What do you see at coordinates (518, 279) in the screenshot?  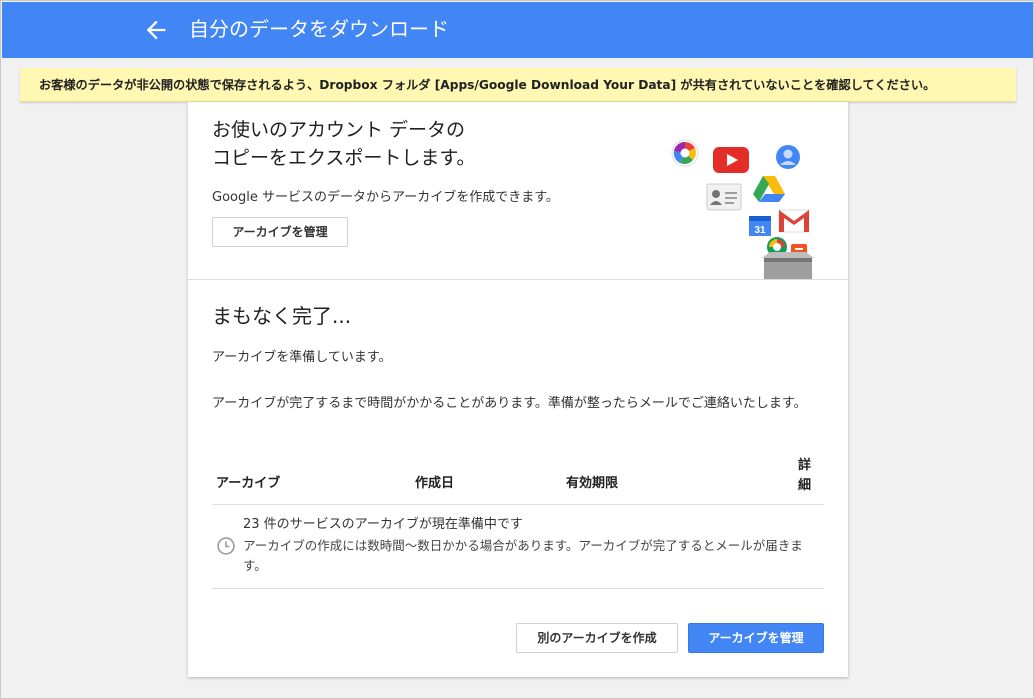 I see `section-divider` at bounding box center [518, 279].